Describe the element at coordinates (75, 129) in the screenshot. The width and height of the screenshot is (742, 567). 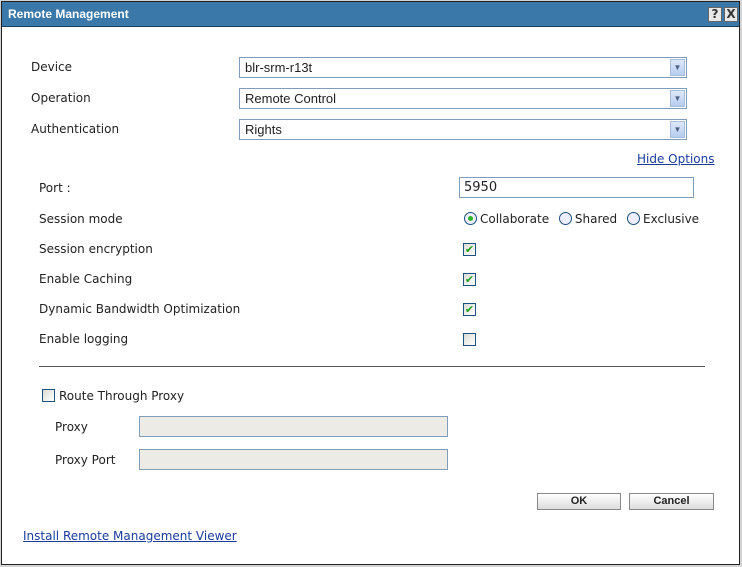
I see `authentication-label: Authentication` at that location.